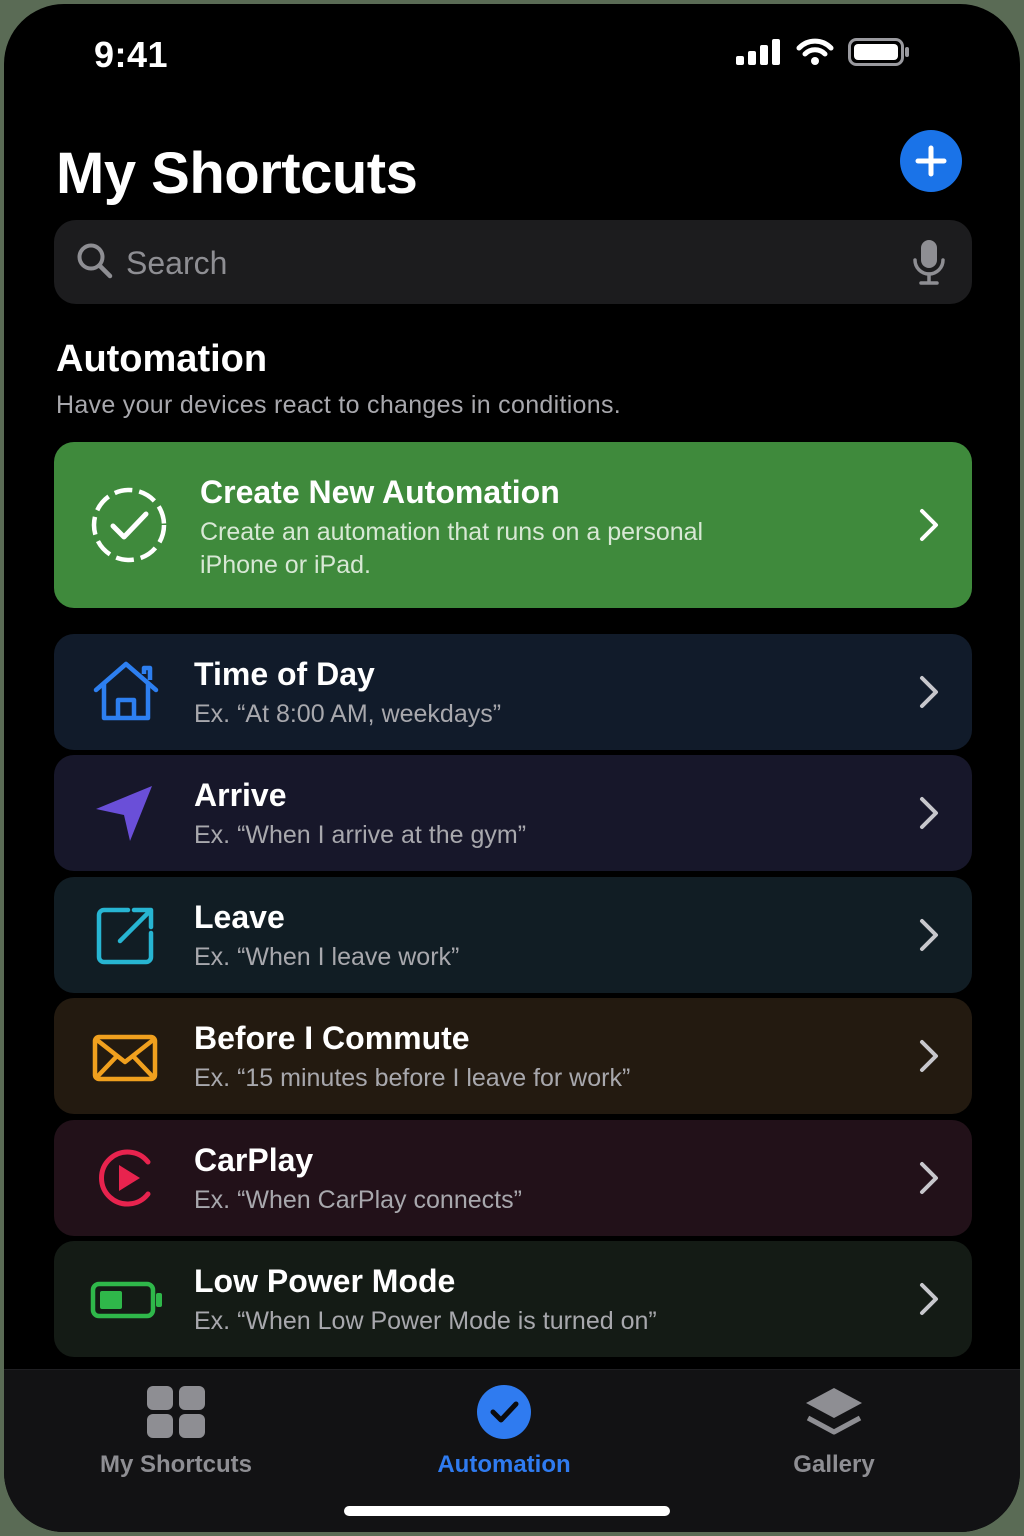 This screenshot has height=1536, width=1024. I want to click on arrow-up-right-square-icon, so click(125, 936).